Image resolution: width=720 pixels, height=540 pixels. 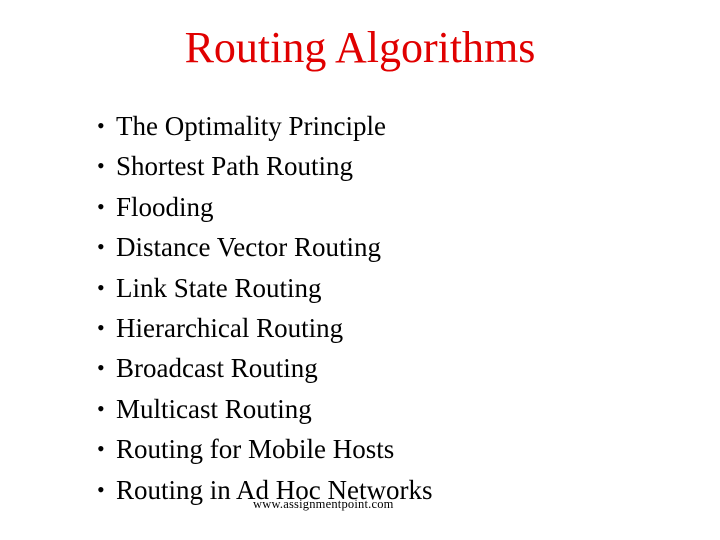 I want to click on list-item-label: Link State Routing, so click(x=219, y=287).